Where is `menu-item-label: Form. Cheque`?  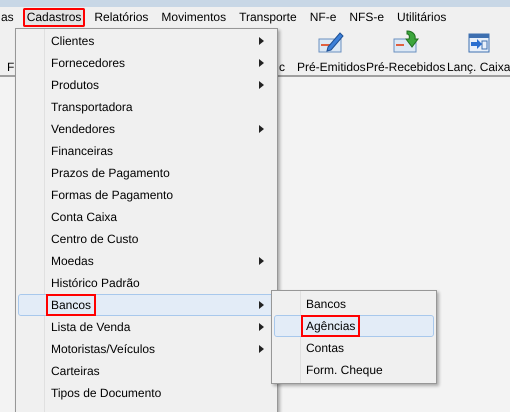 menu-item-label: Form. Cheque is located at coordinates (344, 370).